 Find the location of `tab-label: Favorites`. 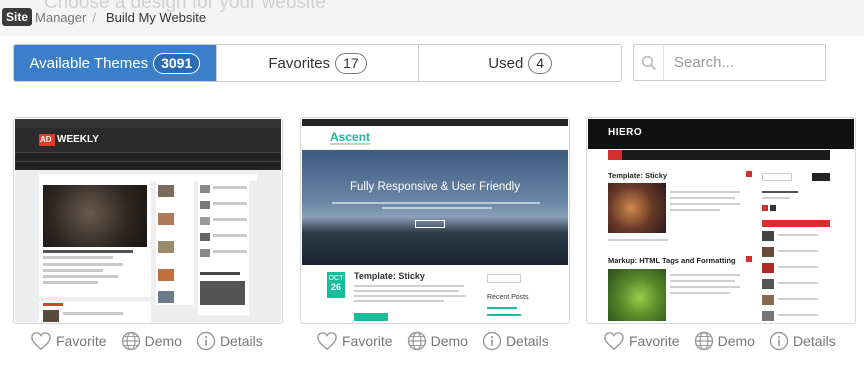

tab-label: Favorites is located at coordinates (299, 63).